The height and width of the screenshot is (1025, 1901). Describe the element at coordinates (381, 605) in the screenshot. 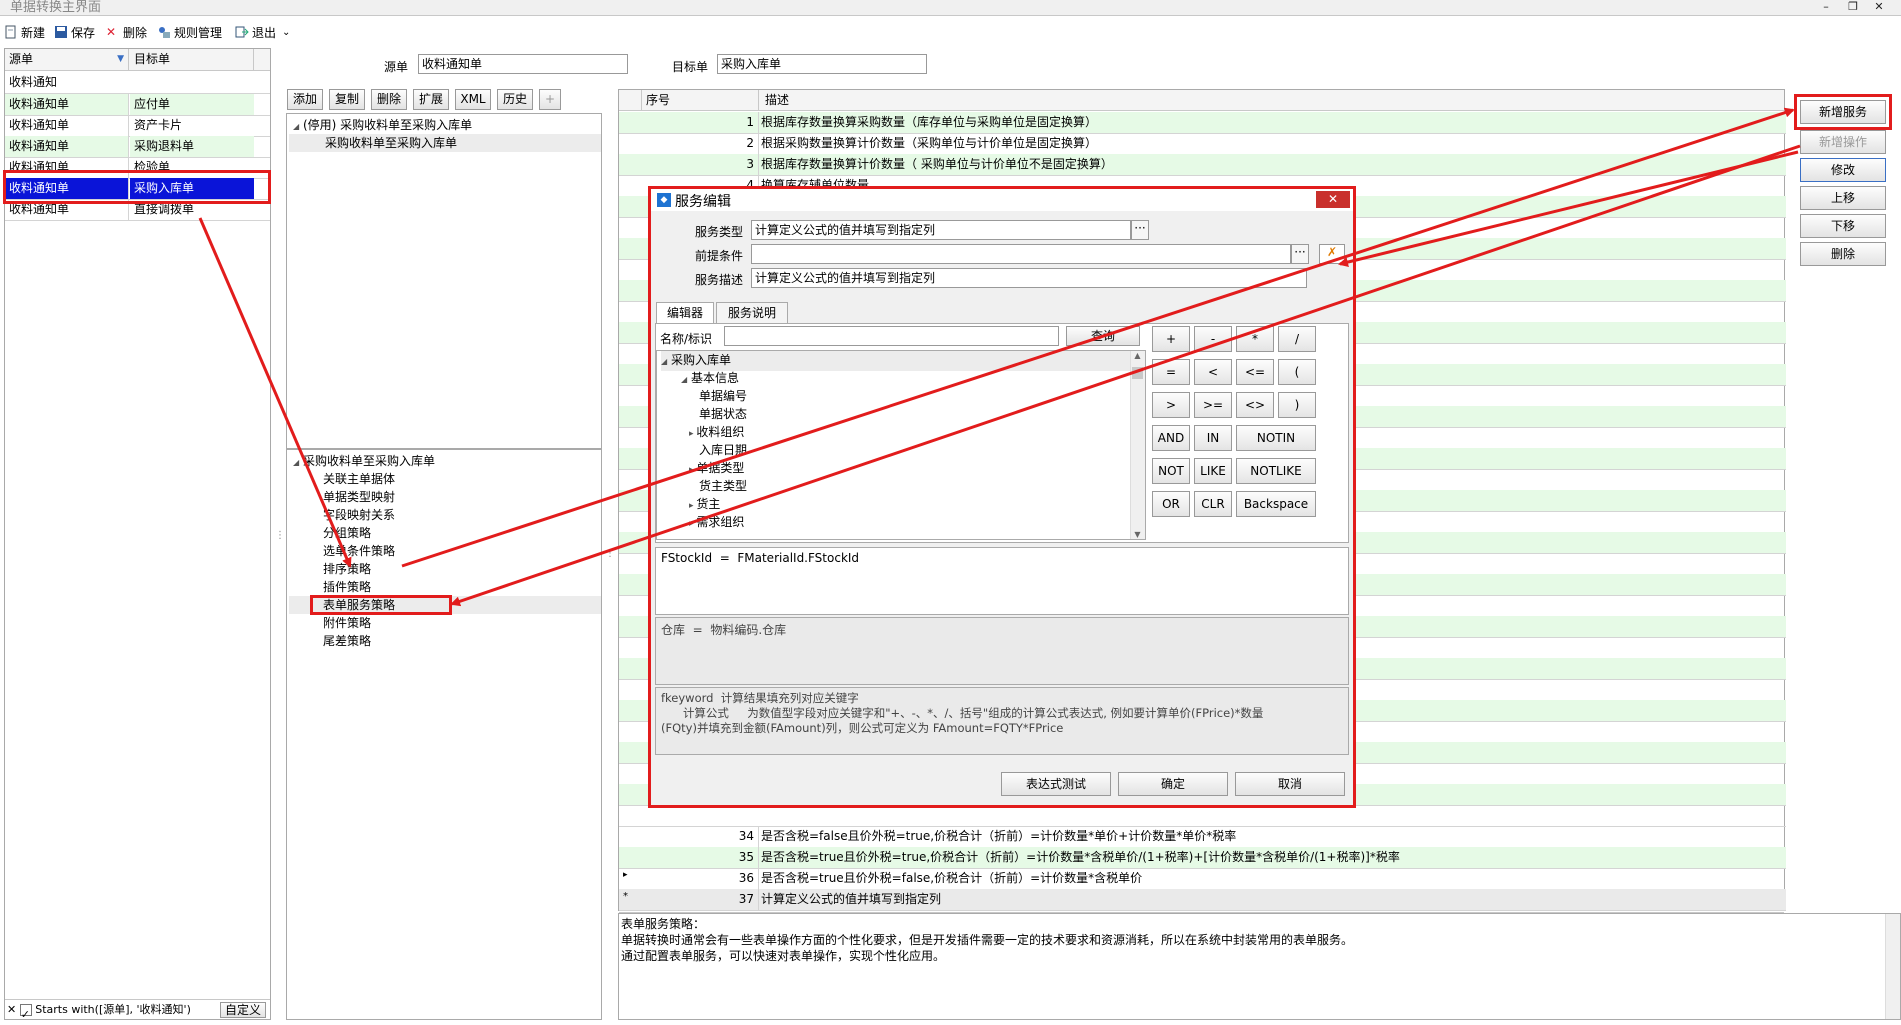

I see `highlight-form-service-strategy` at that location.